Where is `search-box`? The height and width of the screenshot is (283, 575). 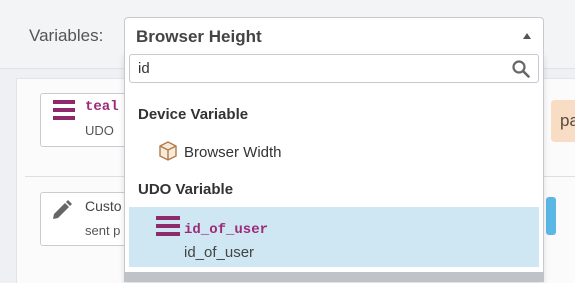
search-box is located at coordinates (334, 68).